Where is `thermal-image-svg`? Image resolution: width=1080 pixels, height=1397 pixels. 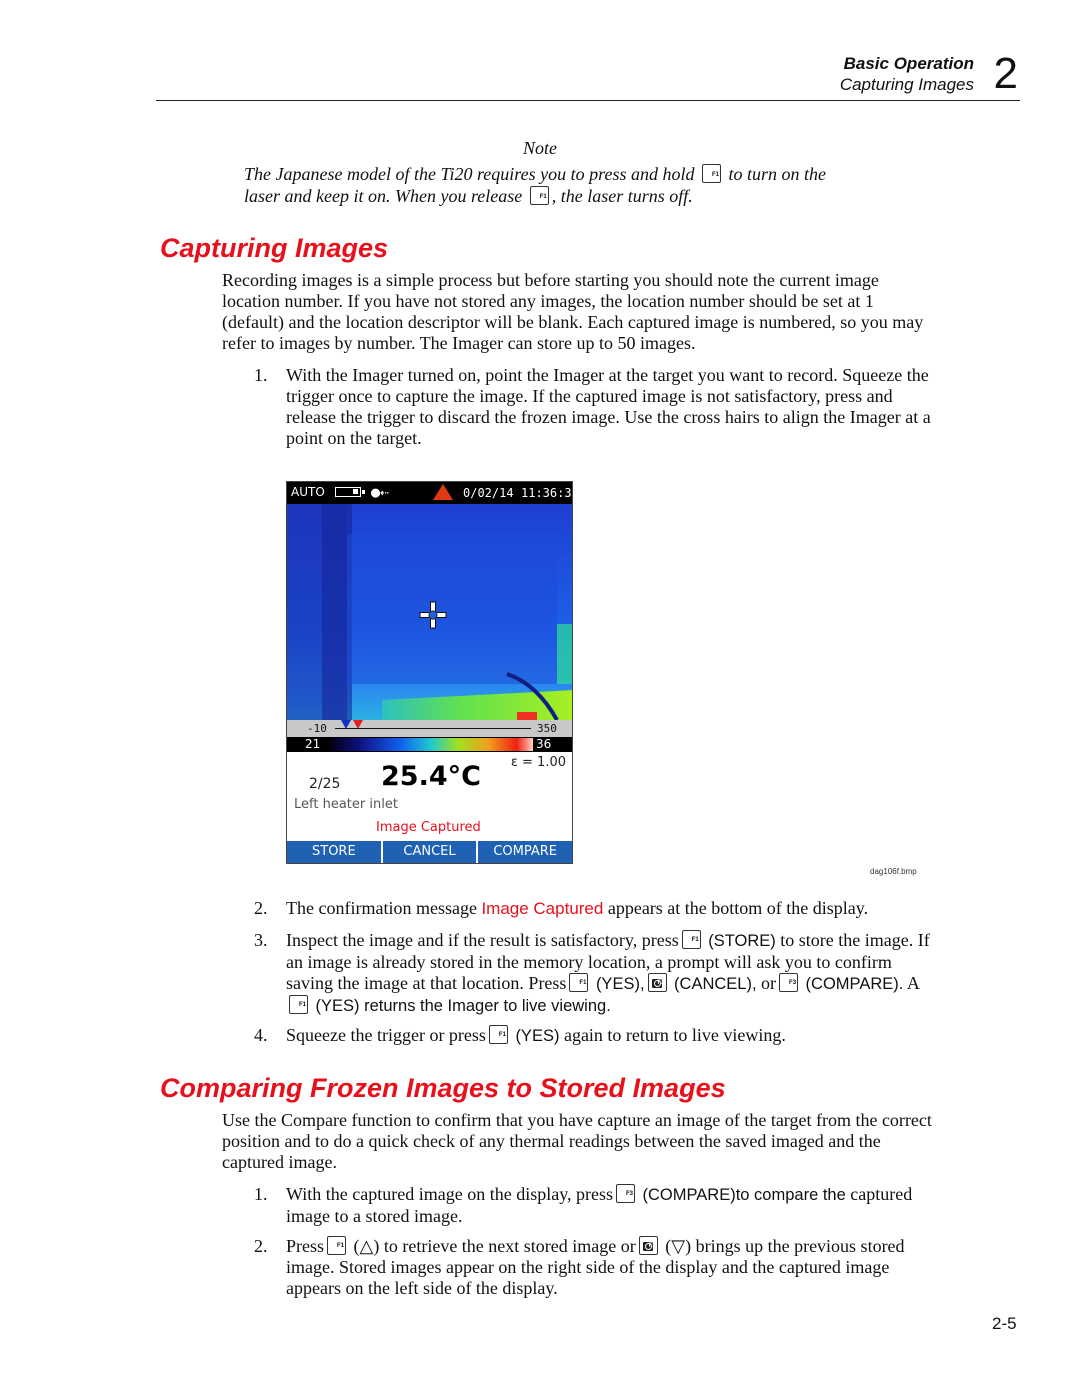
thermal-image-svg is located at coordinates (429, 612).